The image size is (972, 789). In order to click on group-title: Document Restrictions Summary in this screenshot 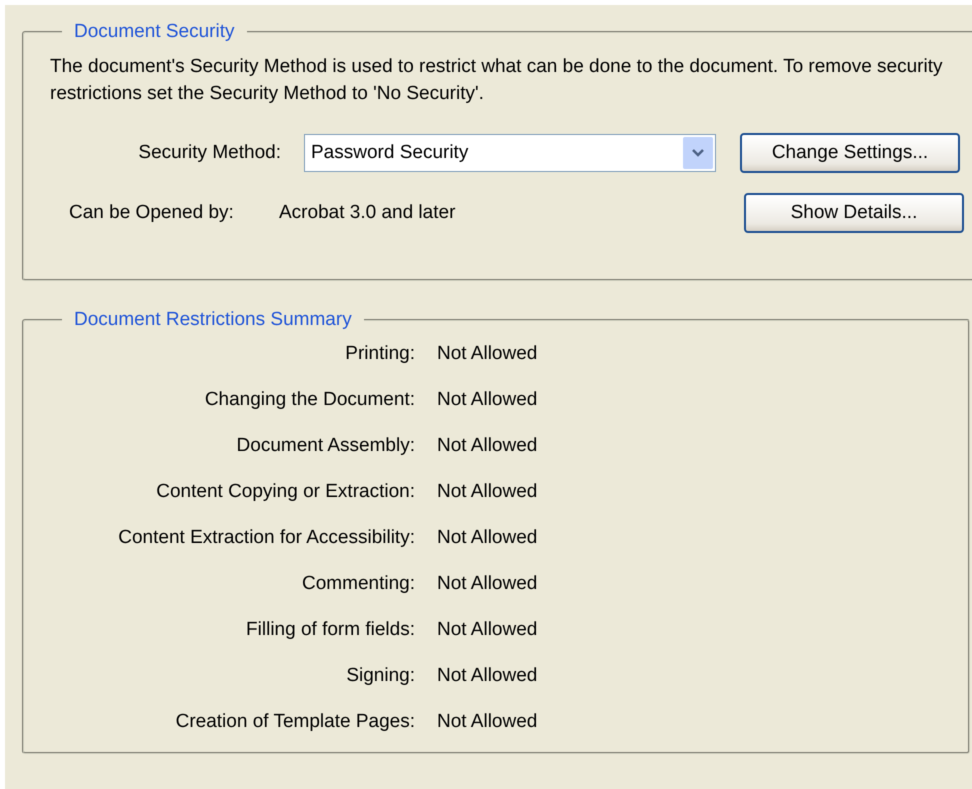, I will do `click(213, 320)`.